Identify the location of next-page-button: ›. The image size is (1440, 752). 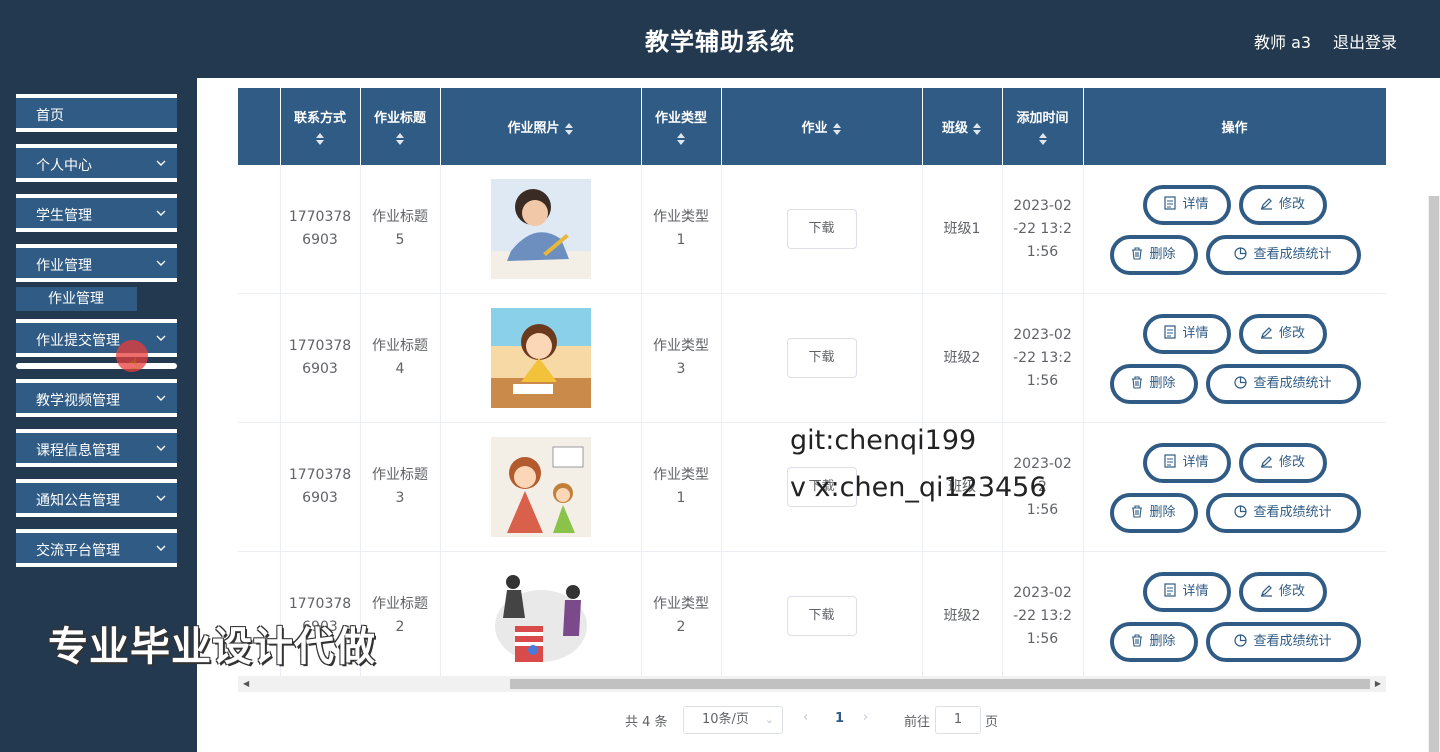
(865, 717).